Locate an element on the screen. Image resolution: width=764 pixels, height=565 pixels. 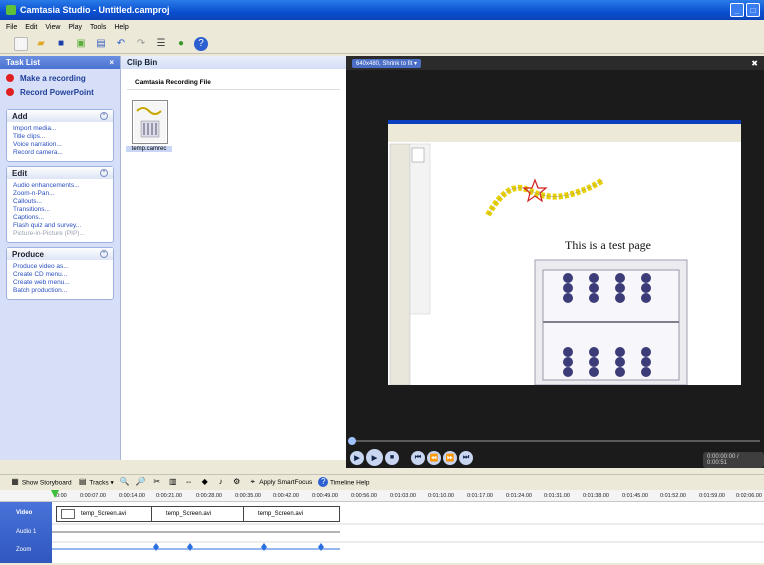
settings-icon: ⚙ is located at coordinates (237, 482).